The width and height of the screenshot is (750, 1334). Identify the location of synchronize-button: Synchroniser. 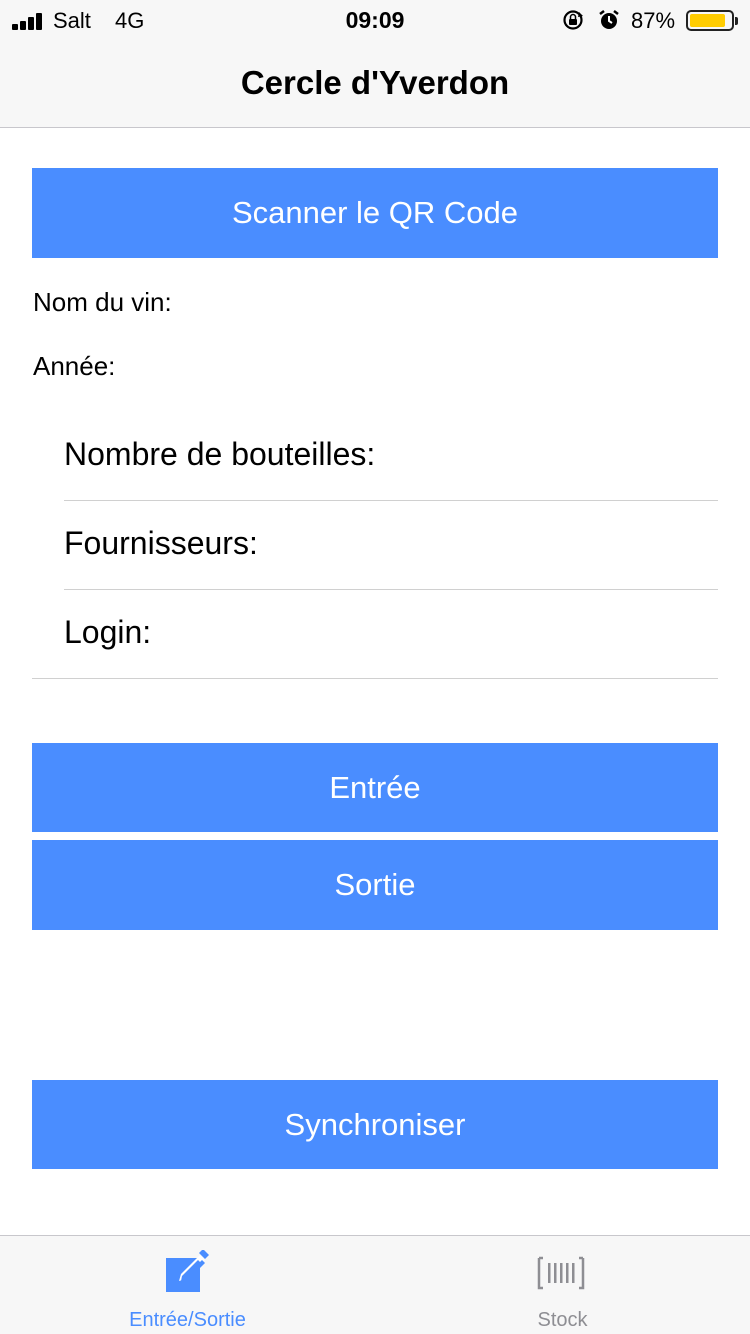
(375, 1124).